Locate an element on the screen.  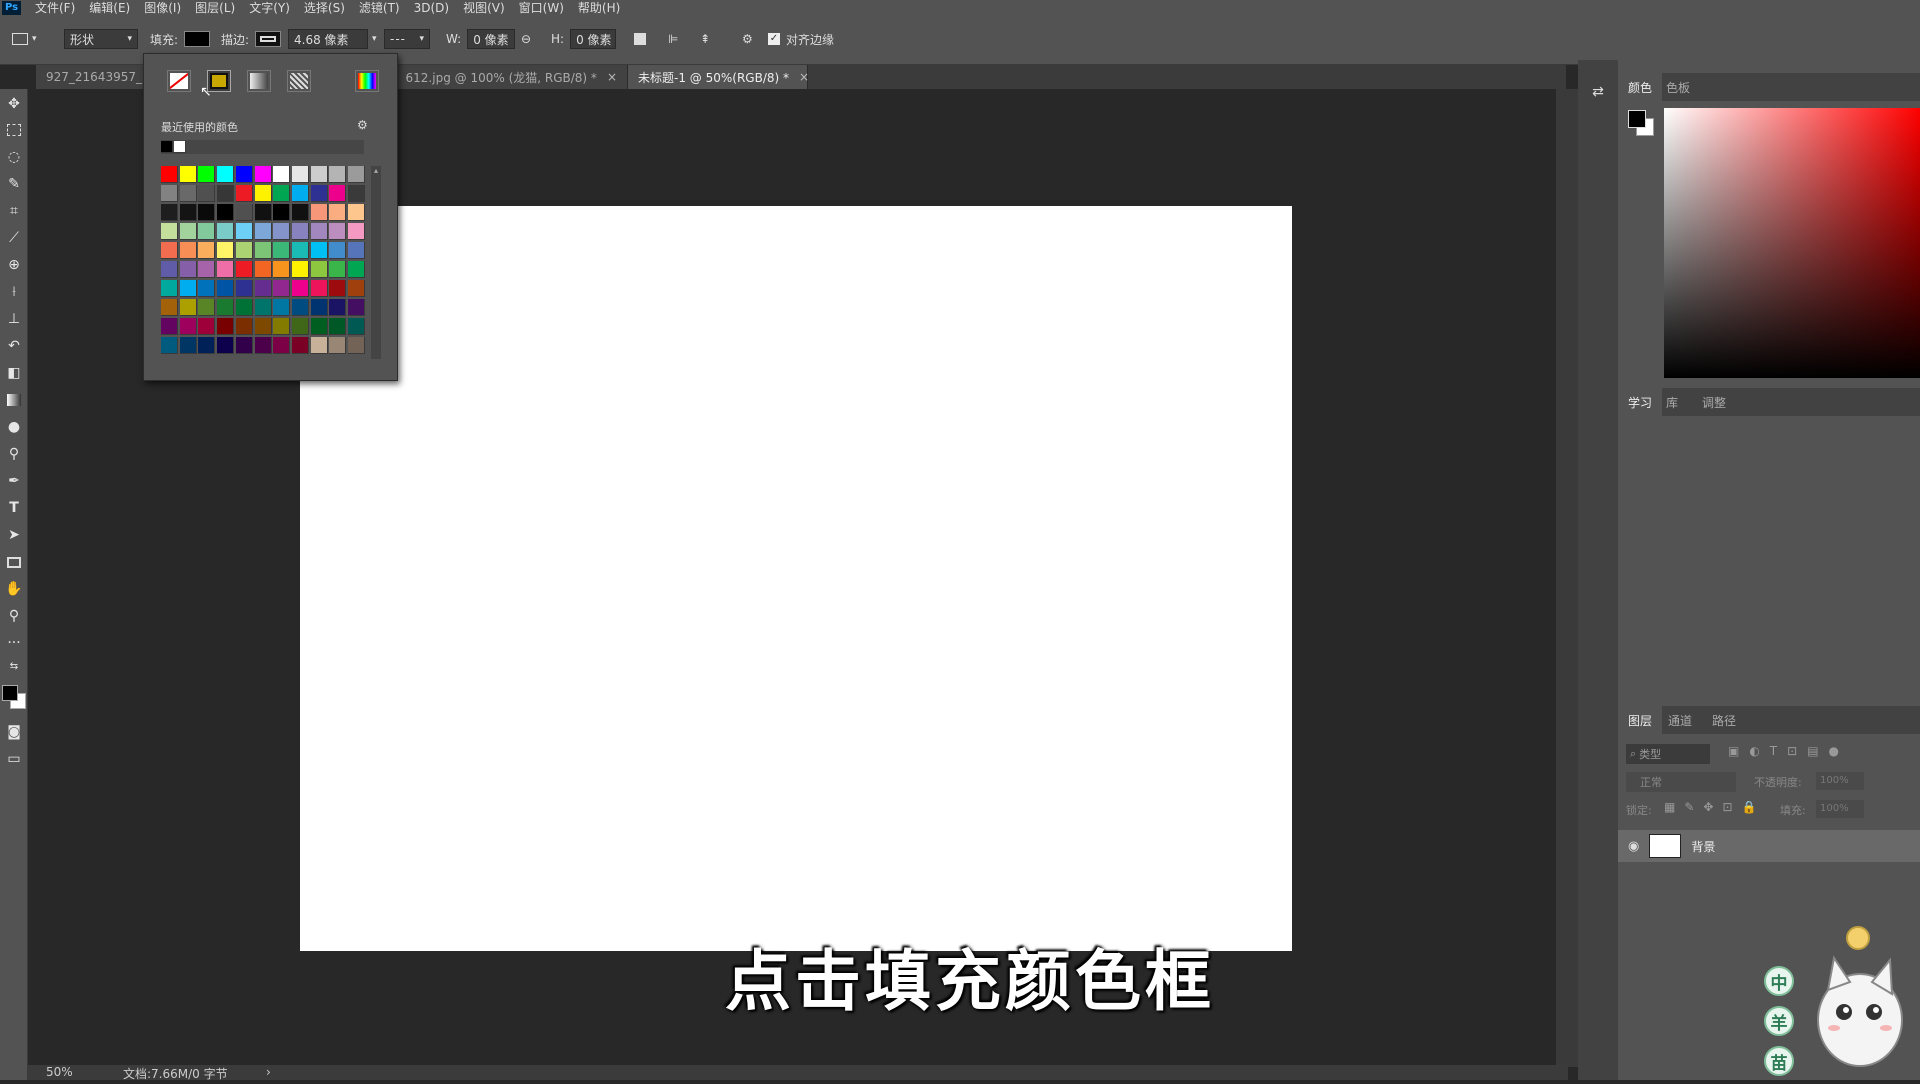
lasso-tool-icon: ◌ is located at coordinates (14, 157).